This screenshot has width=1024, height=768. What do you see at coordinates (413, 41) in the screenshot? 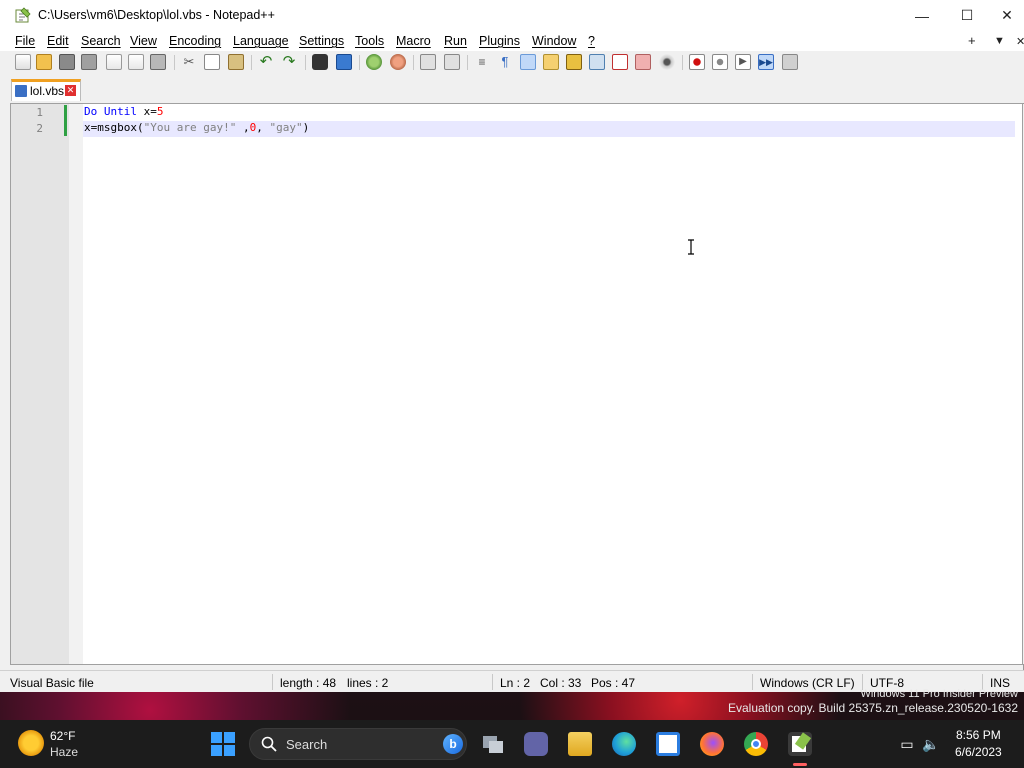
I see `menu-macro: Macro` at bounding box center [413, 41].